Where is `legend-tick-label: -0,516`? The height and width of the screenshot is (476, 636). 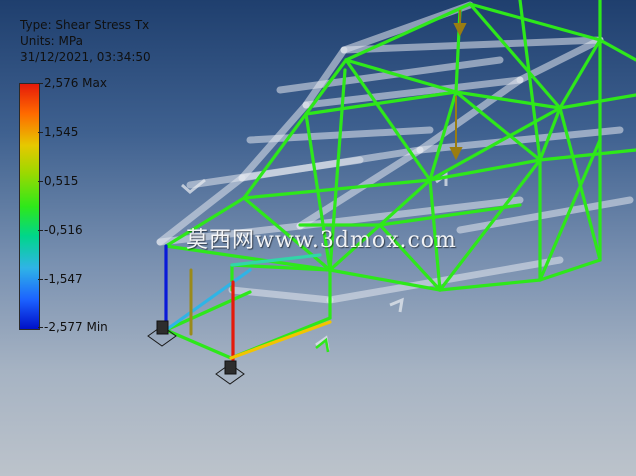 legend-tick-label: -0,516 is located at coordinates (63, 230).